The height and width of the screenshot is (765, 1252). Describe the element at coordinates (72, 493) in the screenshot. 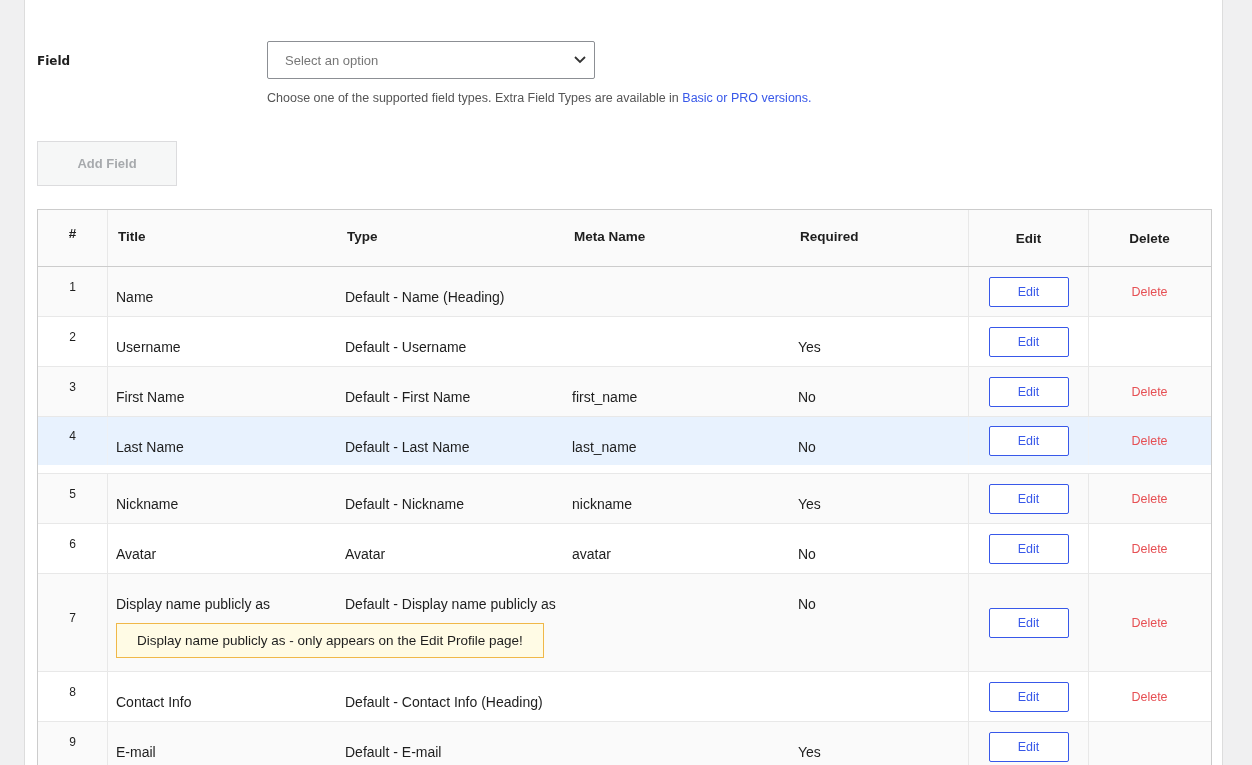

I see `row-number: 5` at that location.